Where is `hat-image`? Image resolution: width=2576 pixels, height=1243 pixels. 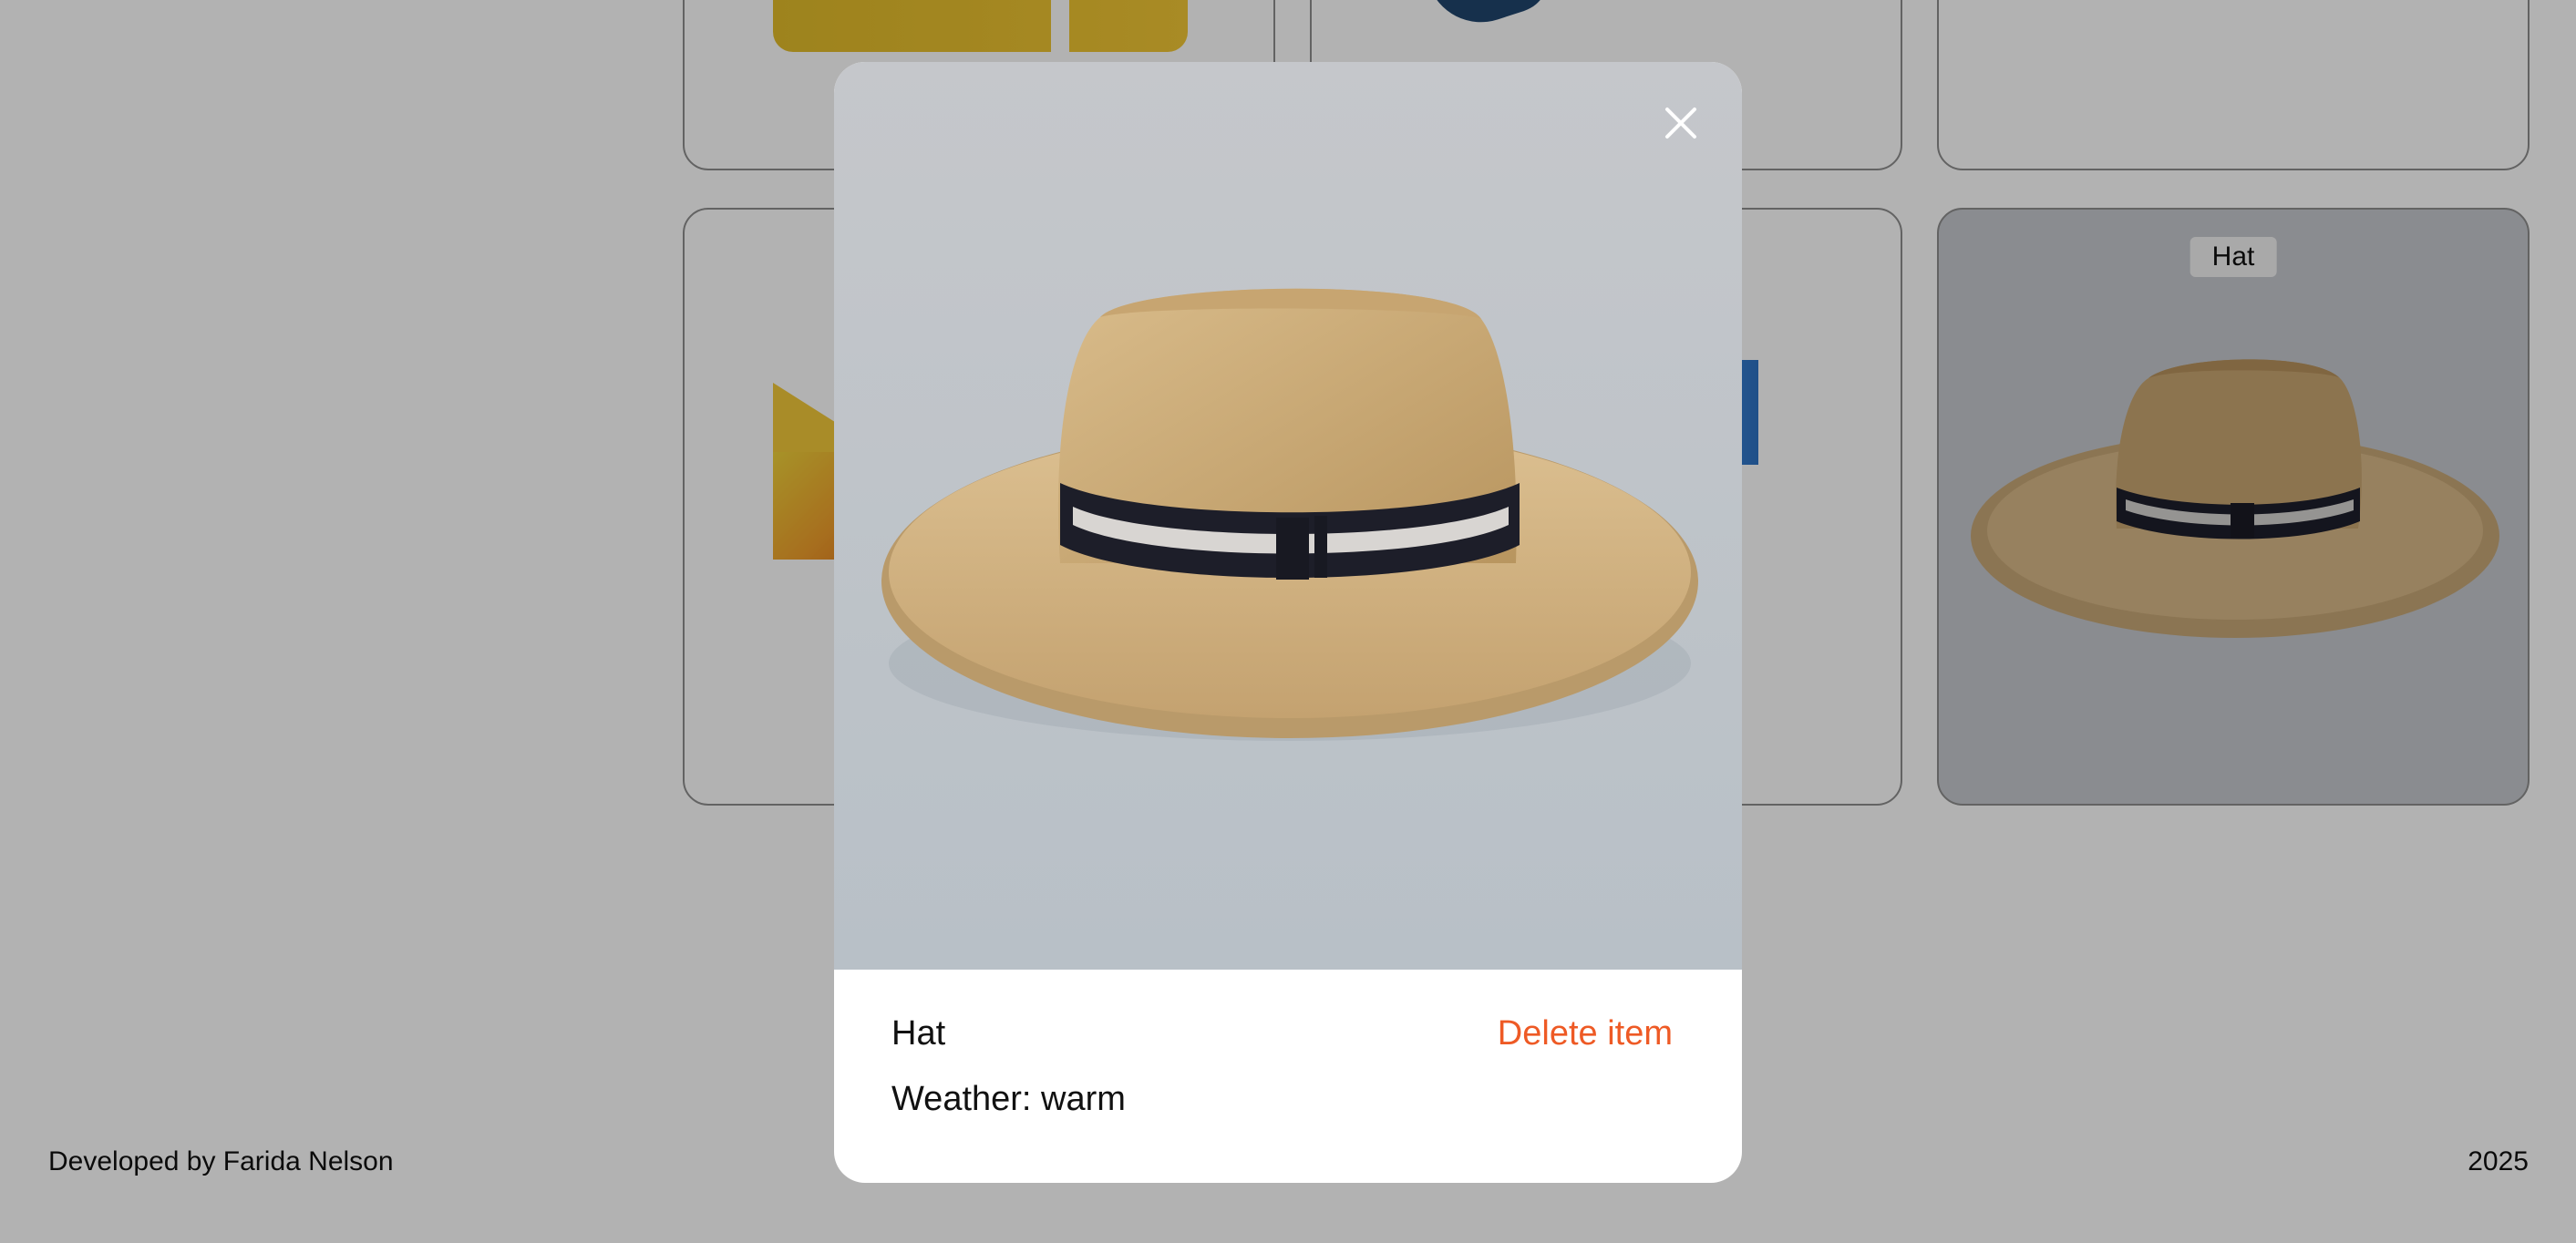 hat-image is located at coordinates (1289, 514).